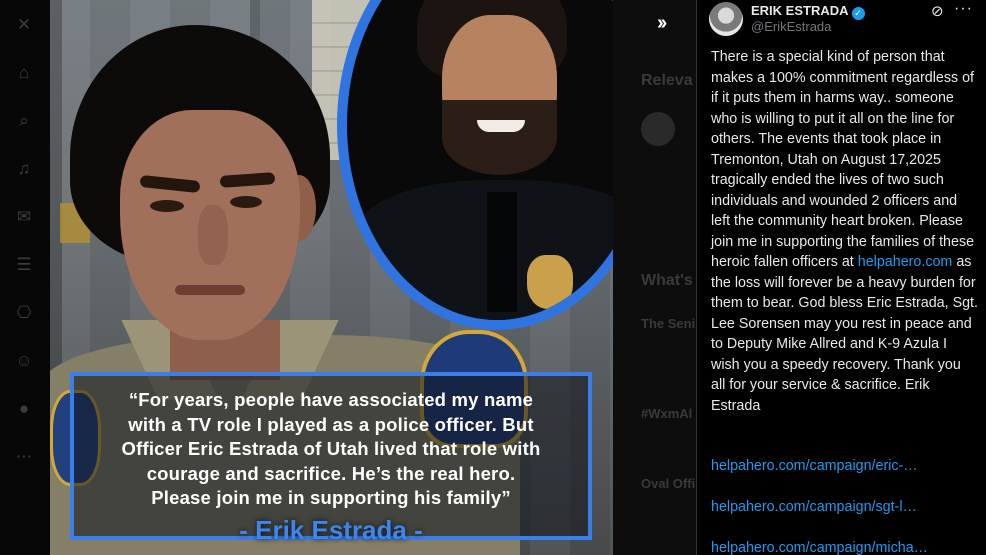  What do you see at coordinates (24, 121) in the screenshot?
I see `search-icon: ⌕` at bounding box center [24, 121].